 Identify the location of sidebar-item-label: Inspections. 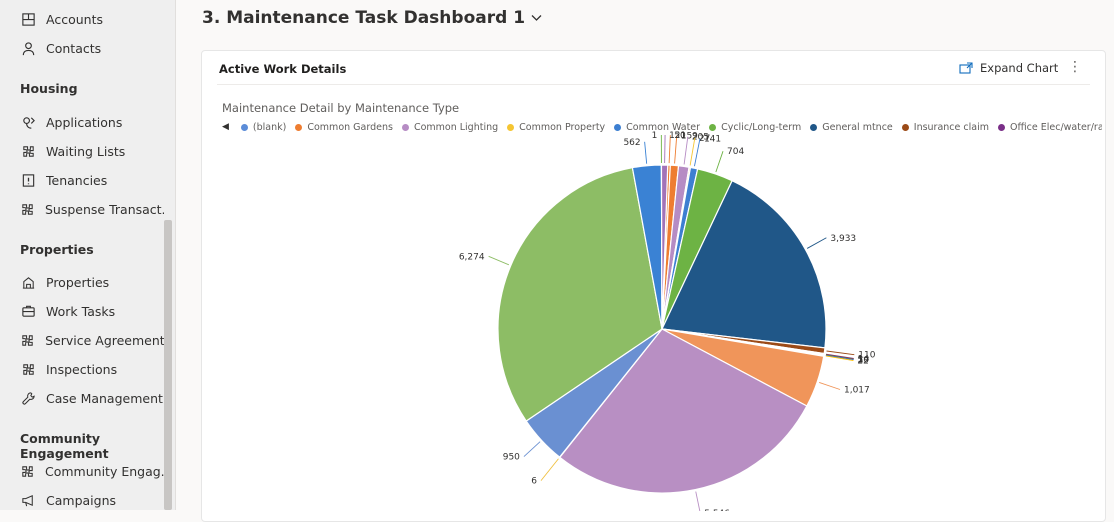
(81, 369).